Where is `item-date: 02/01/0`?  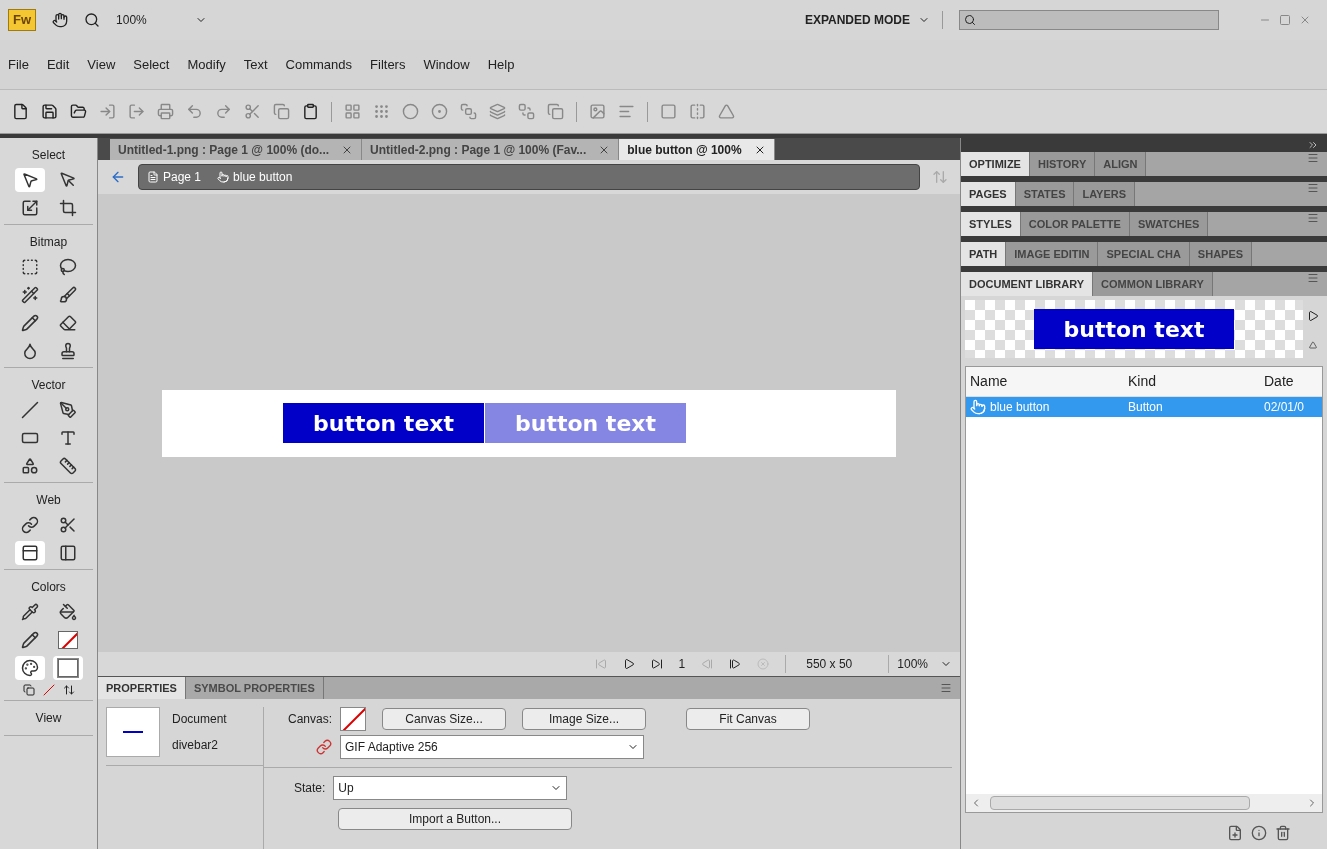
item-date: 02/01/0 is located at coordinates (1284, 407).